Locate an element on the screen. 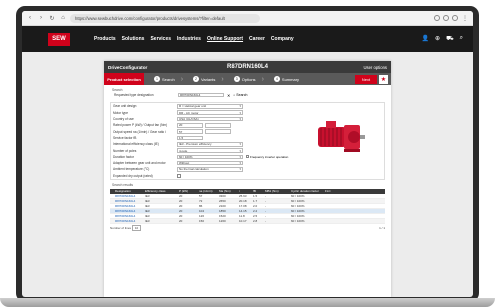 Image resolution: width=495 pixels, height=307 pixels. column-header: fB is located at coordinates (258, 191).